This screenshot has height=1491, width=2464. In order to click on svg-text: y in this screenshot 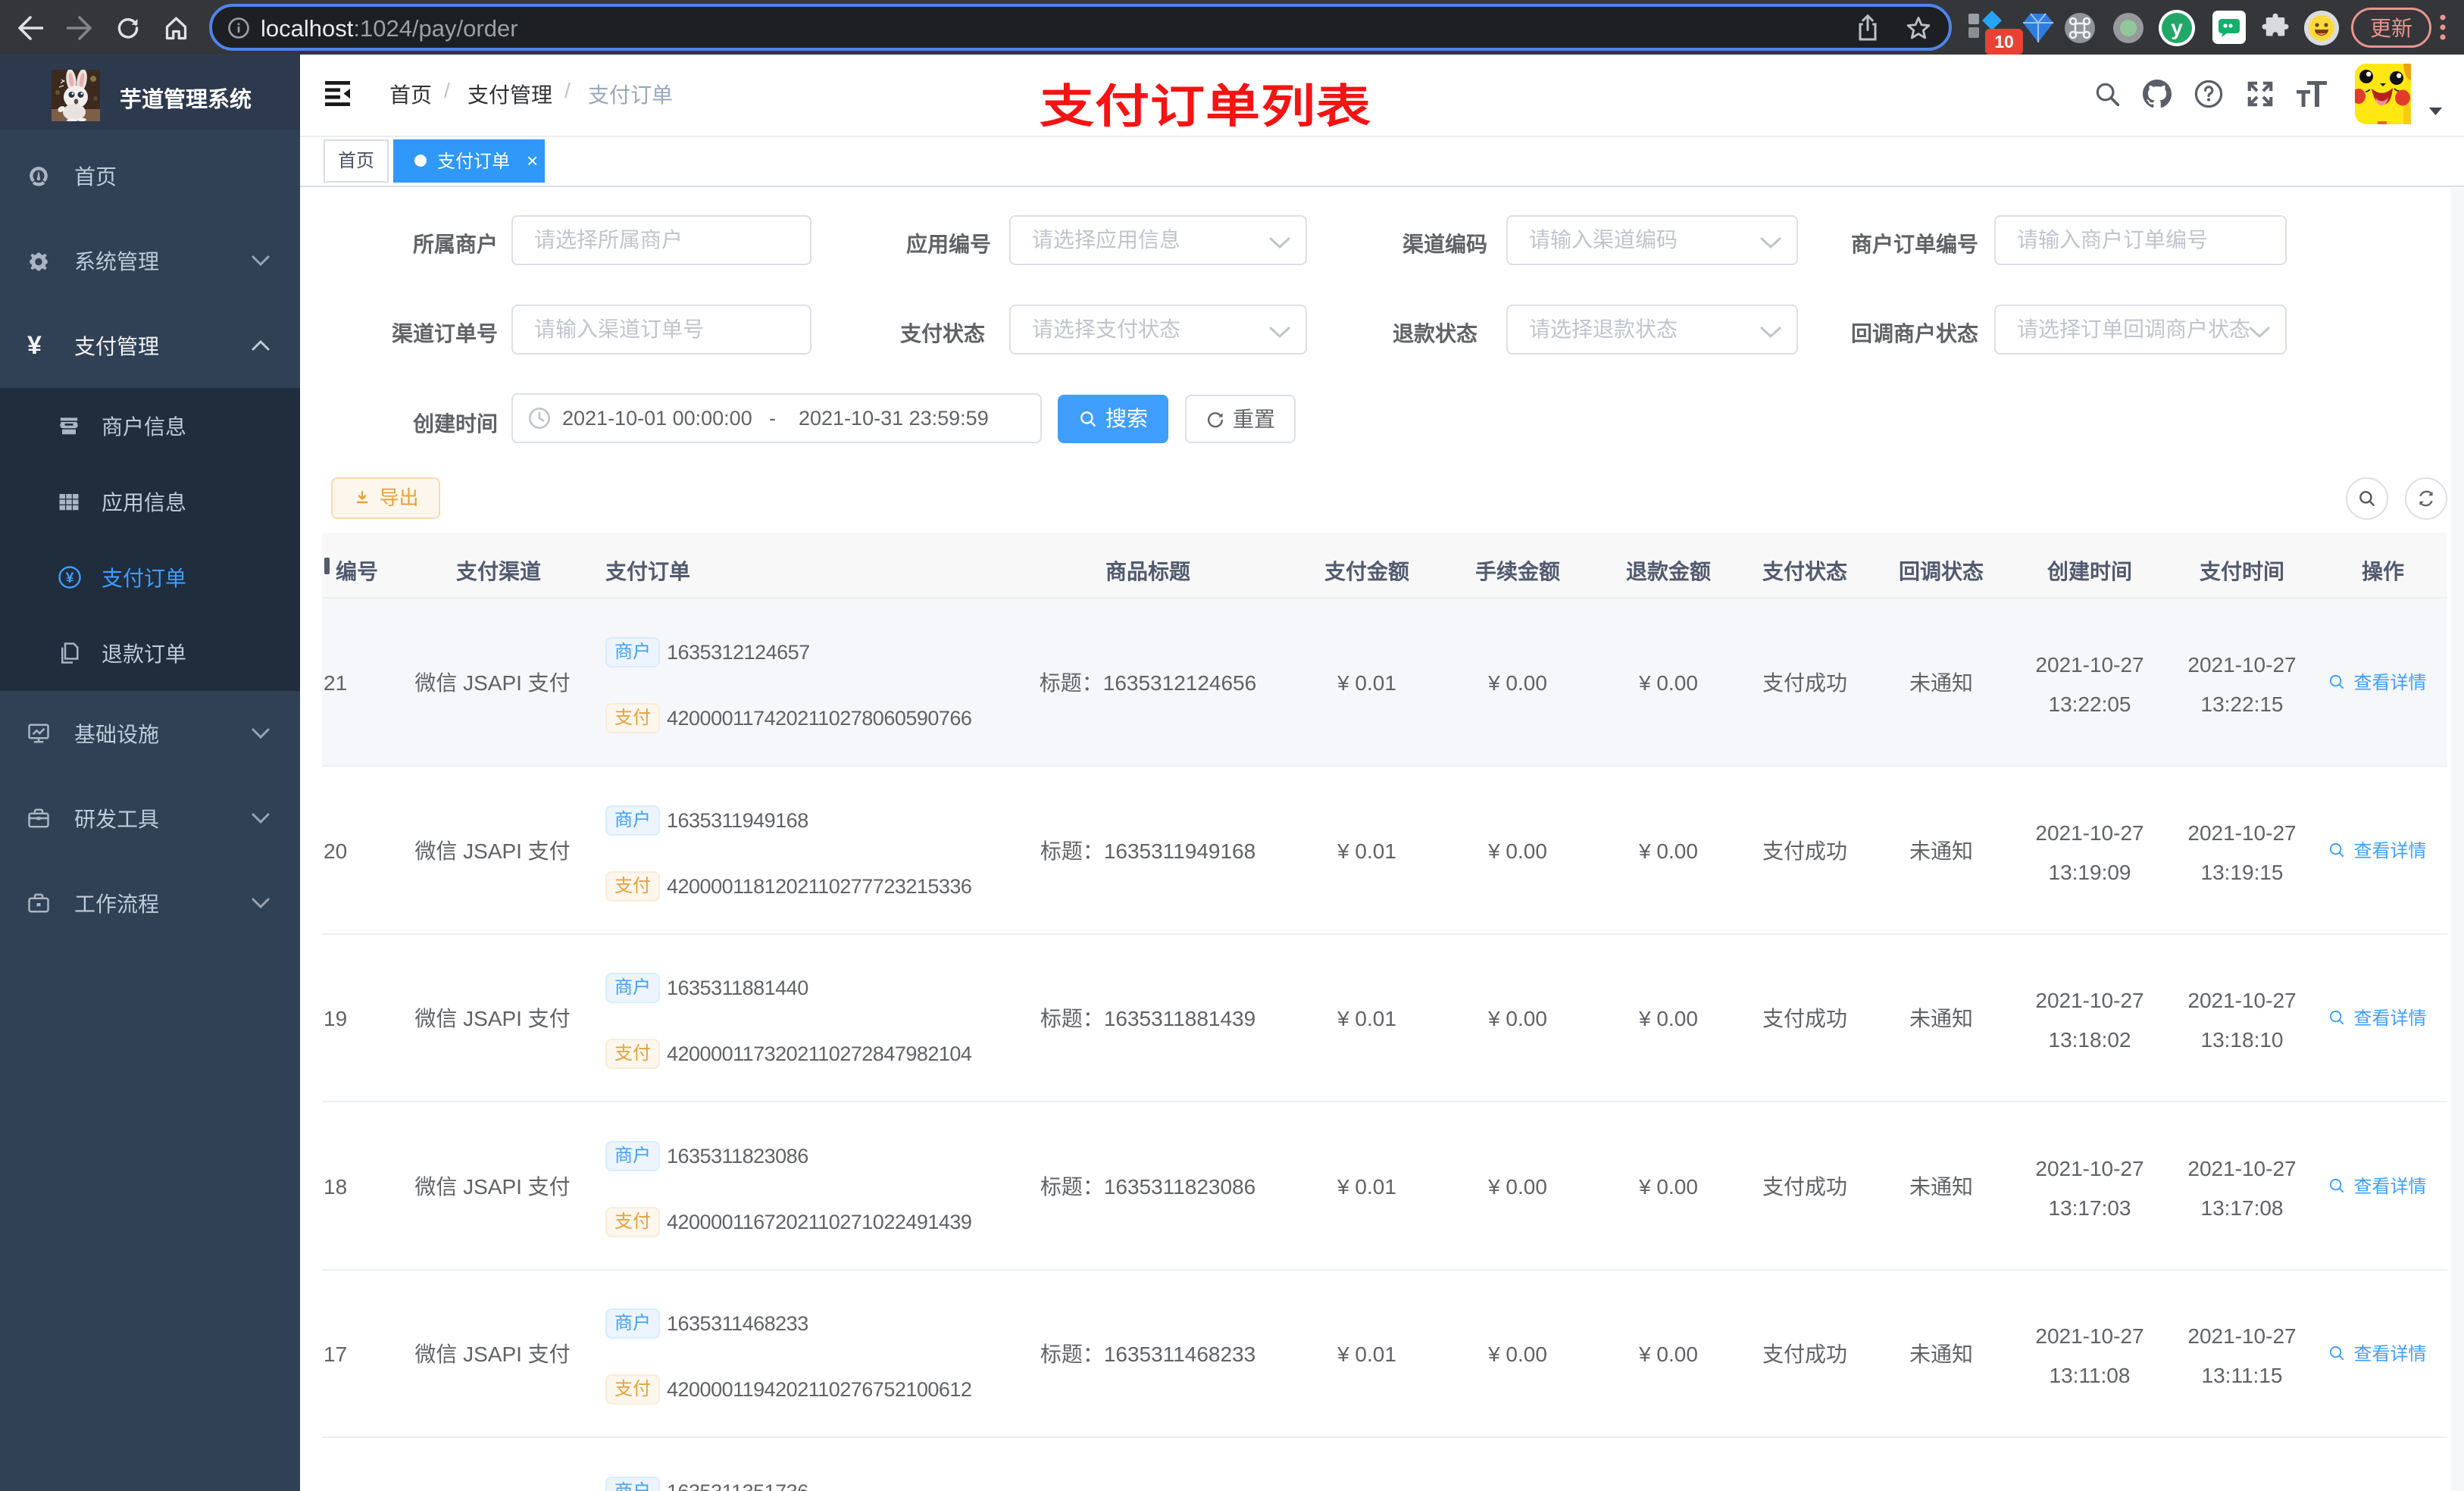, I will do `click(2177, 27)`.